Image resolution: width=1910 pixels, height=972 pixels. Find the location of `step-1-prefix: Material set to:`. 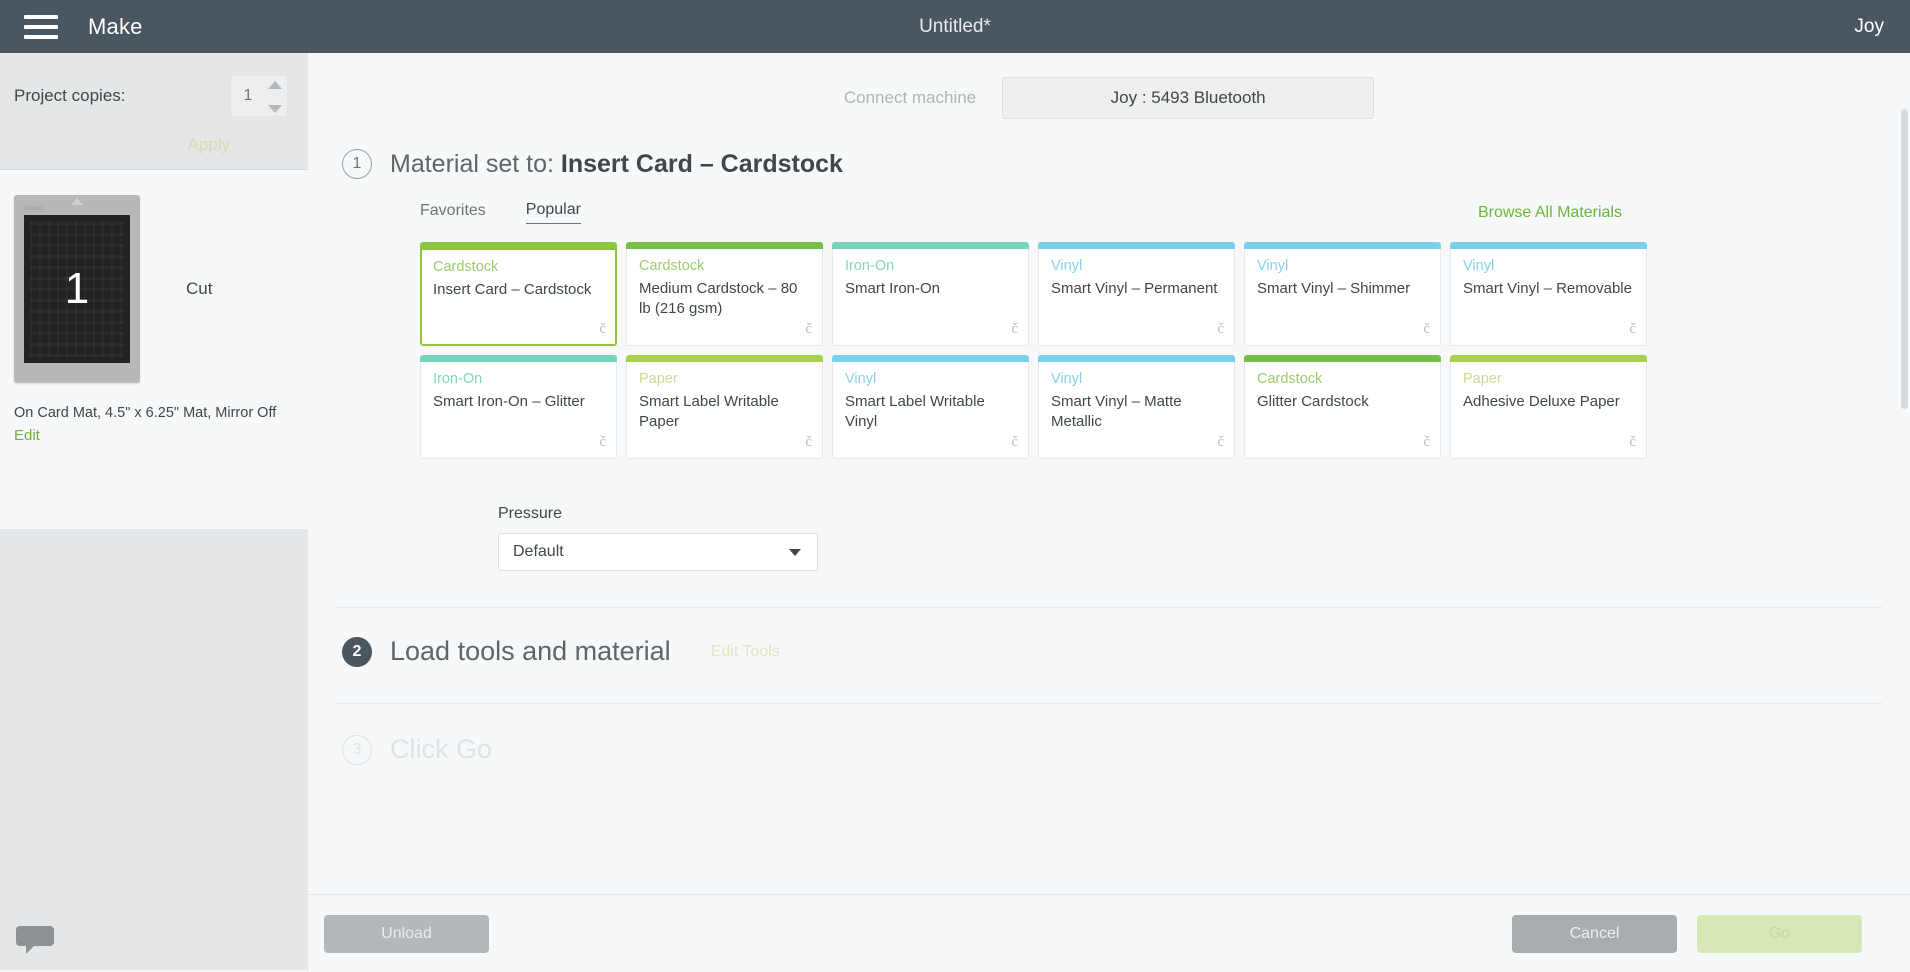

step-1-prefix: Material set to: is located at coordinates (475, 163).